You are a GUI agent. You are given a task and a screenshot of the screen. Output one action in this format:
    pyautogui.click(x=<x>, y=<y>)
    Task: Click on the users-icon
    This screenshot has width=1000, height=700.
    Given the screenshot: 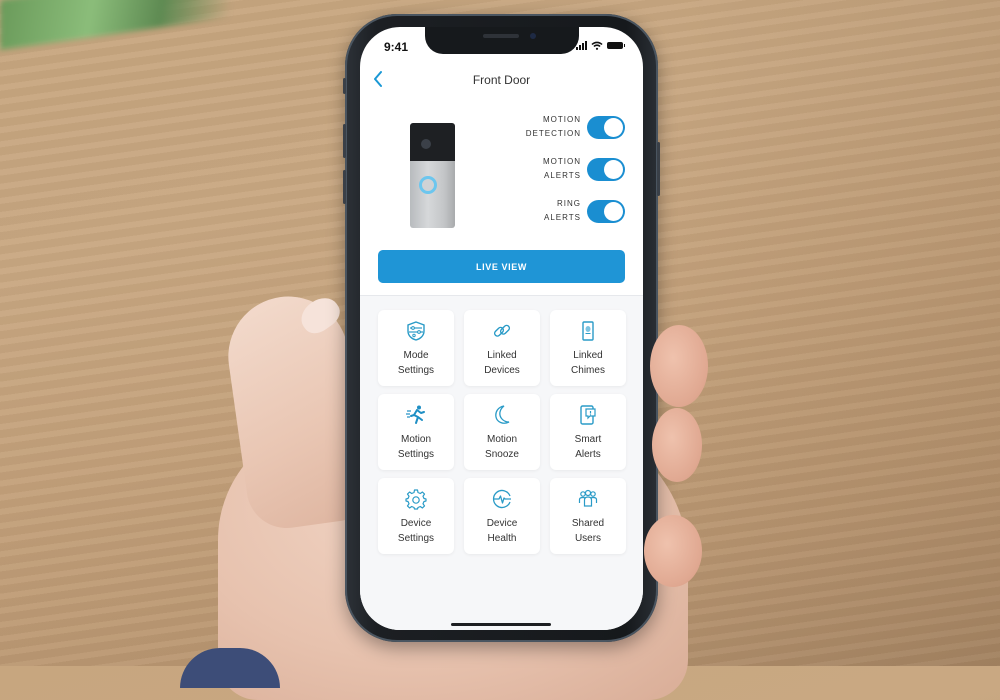 What is the action you would take?
    pyautogui.click(x=588, y=499)
    